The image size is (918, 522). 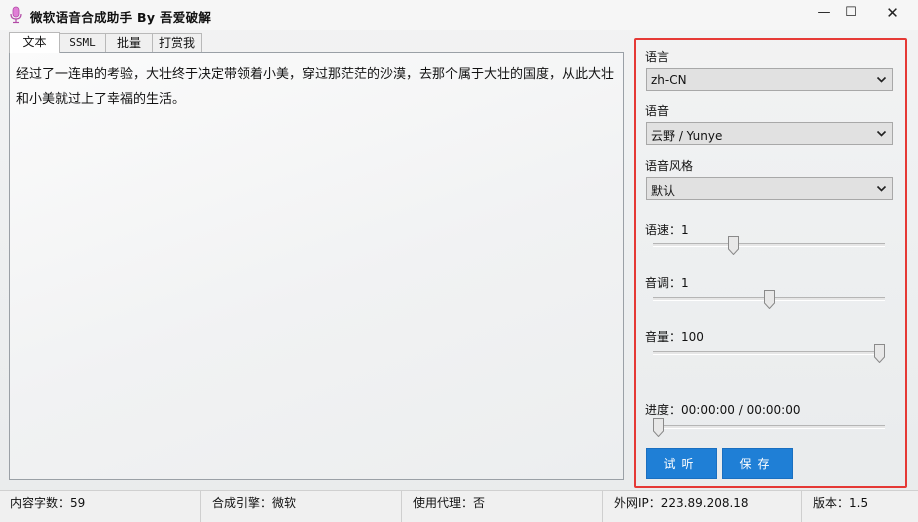 I want to click on close-button: ✕, so click(x=892, y=13).